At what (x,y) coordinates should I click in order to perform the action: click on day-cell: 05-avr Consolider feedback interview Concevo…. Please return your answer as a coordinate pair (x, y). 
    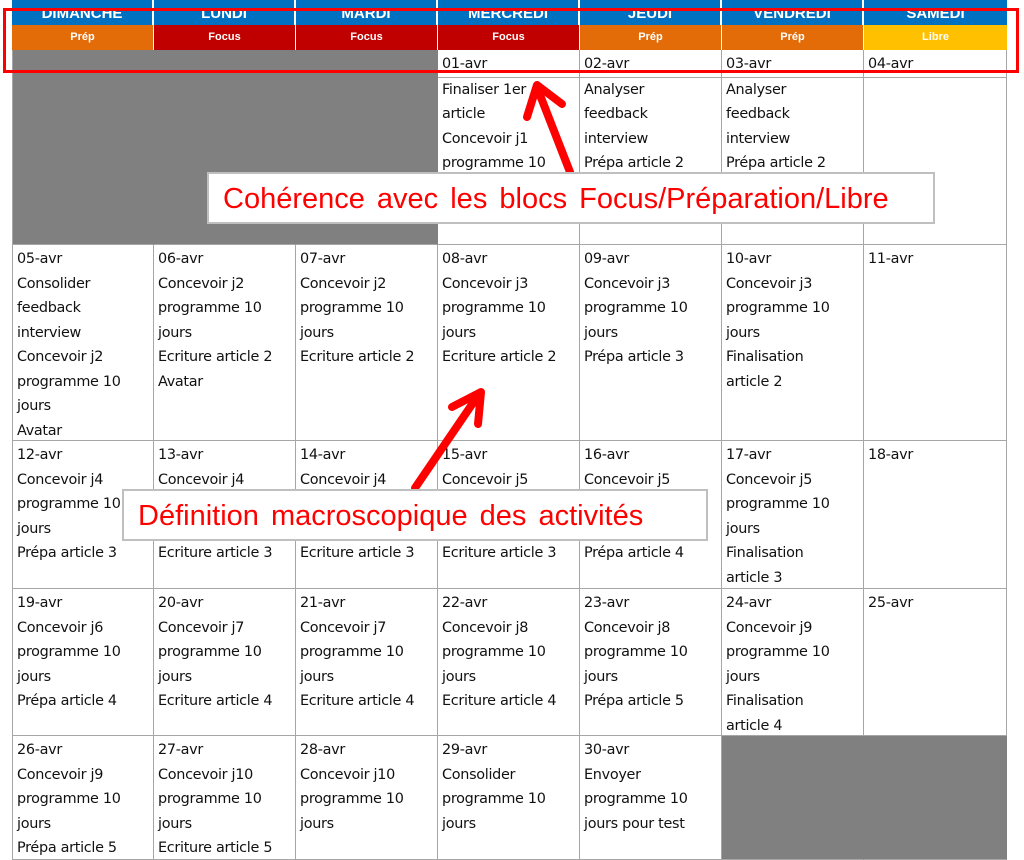
    Looking at the image, I should click on (83, 343).